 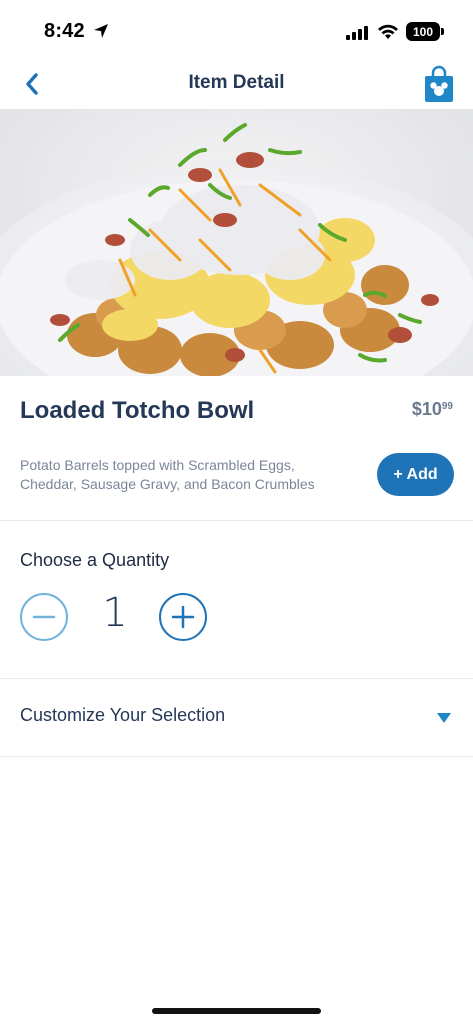 I want to click on battery-indicator: 100, so click(x=423, y=31).